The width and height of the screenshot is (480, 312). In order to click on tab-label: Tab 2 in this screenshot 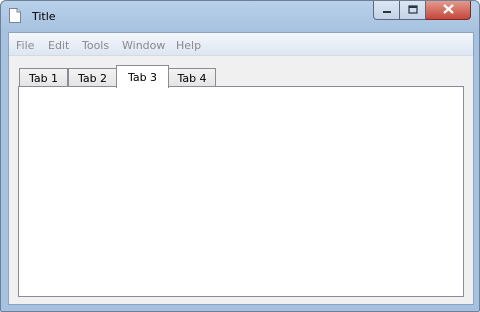, I will do `click(92, 78)`.